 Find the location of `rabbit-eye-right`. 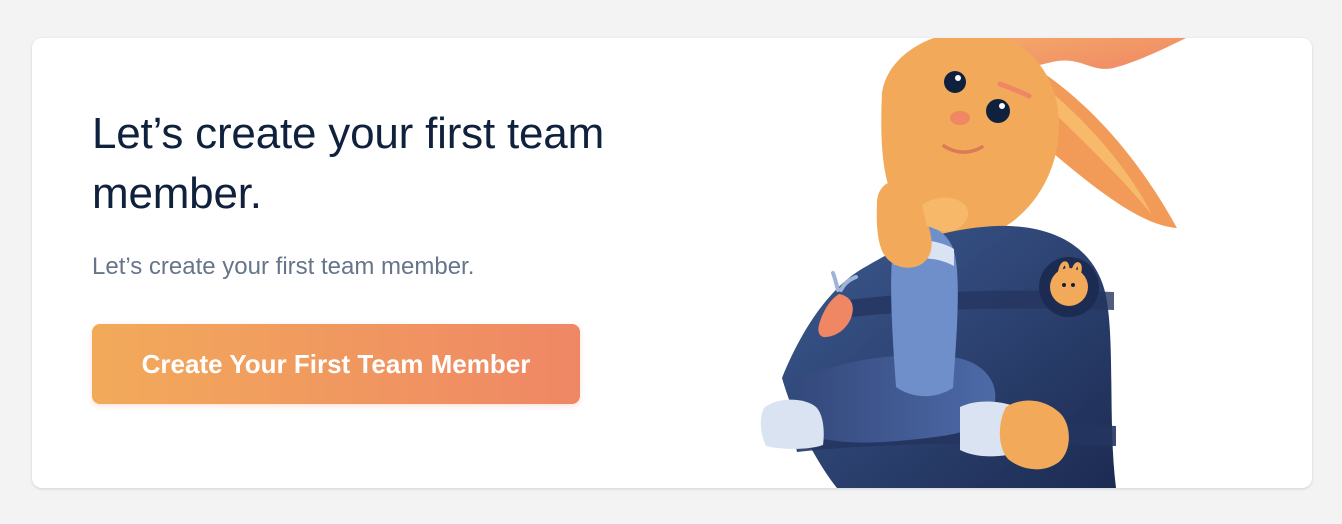

rabbit-eye-right is located at coordinates (998, 111).